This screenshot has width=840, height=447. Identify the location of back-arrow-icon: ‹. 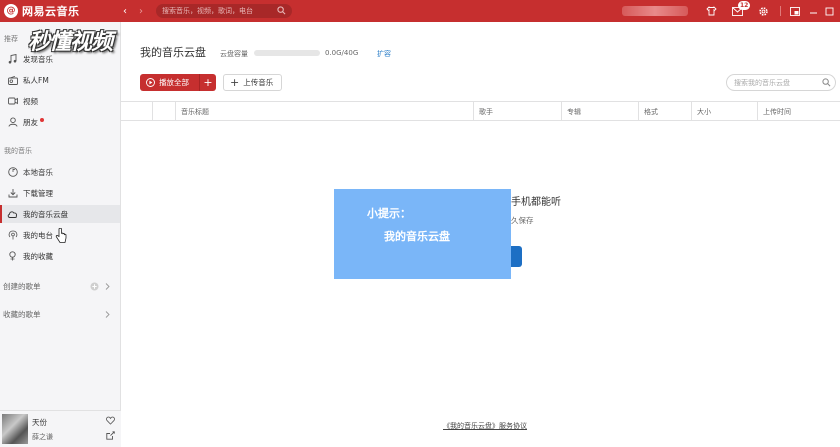
(125, 11).